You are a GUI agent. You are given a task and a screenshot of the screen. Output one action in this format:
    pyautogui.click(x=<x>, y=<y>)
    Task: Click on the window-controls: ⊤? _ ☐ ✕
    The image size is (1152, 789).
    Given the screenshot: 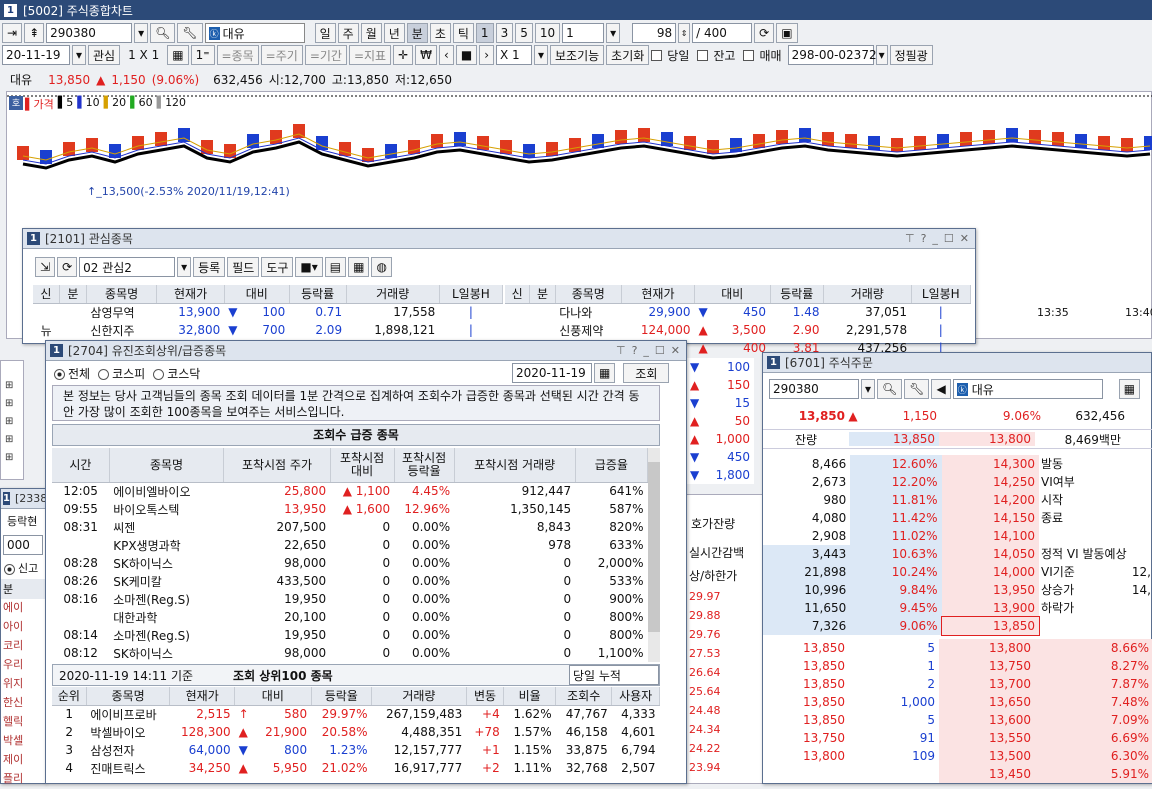 What is the action you would take?
    pyautogui.click(x=940, y=238)
    